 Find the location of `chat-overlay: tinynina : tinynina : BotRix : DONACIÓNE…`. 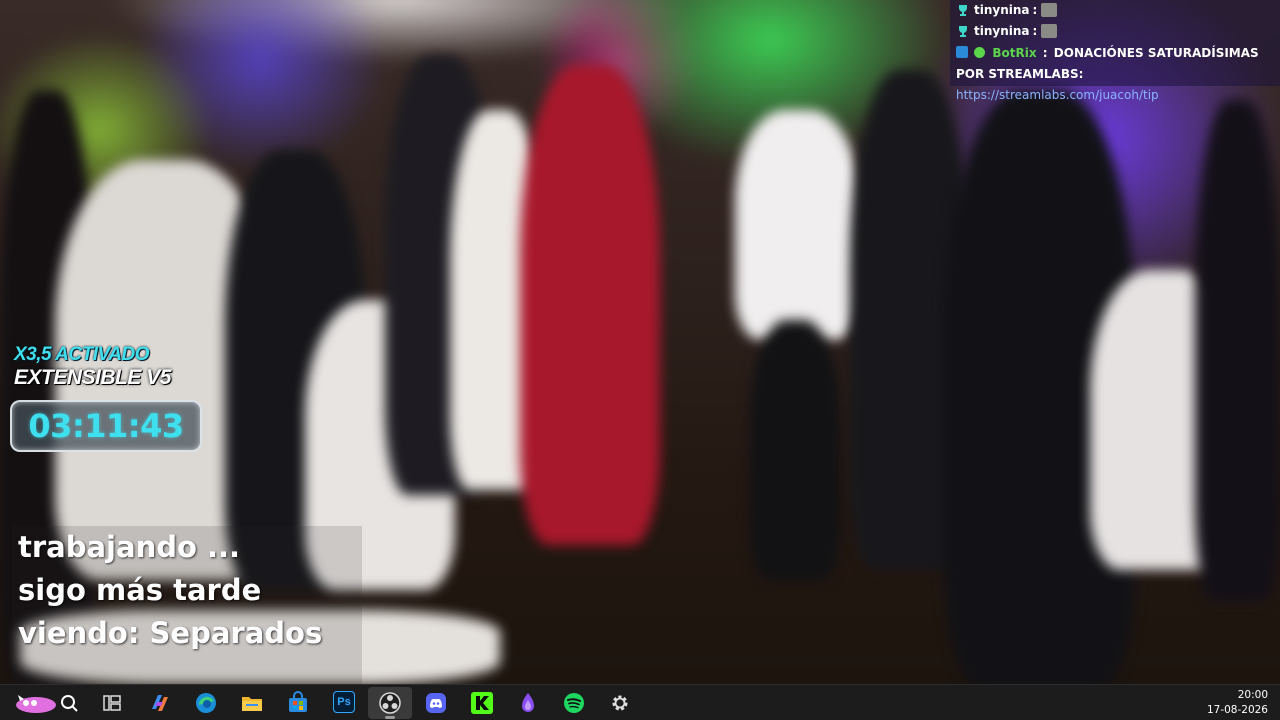

chat-overlay: tinynina : tinynina : BotRix : DONACIÓNE… is located at coordinates (1115, 51).